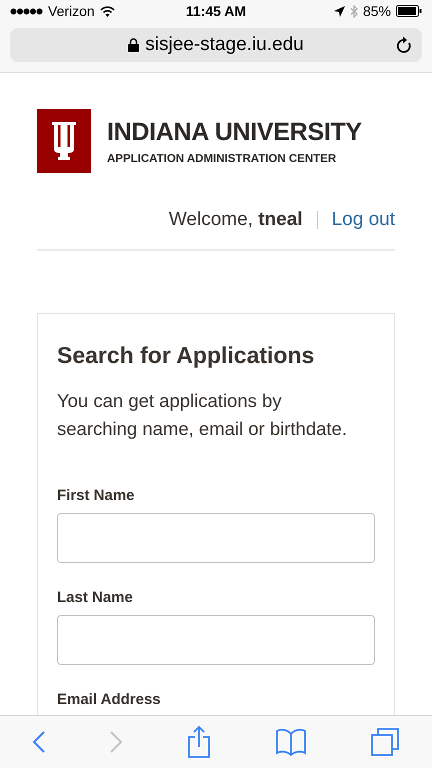 This screenshot has width=432, height=768. What do you see at coordinates (107, 11) in the screenshot?
I see `wifi-icon` at bounding box center [107, 11].